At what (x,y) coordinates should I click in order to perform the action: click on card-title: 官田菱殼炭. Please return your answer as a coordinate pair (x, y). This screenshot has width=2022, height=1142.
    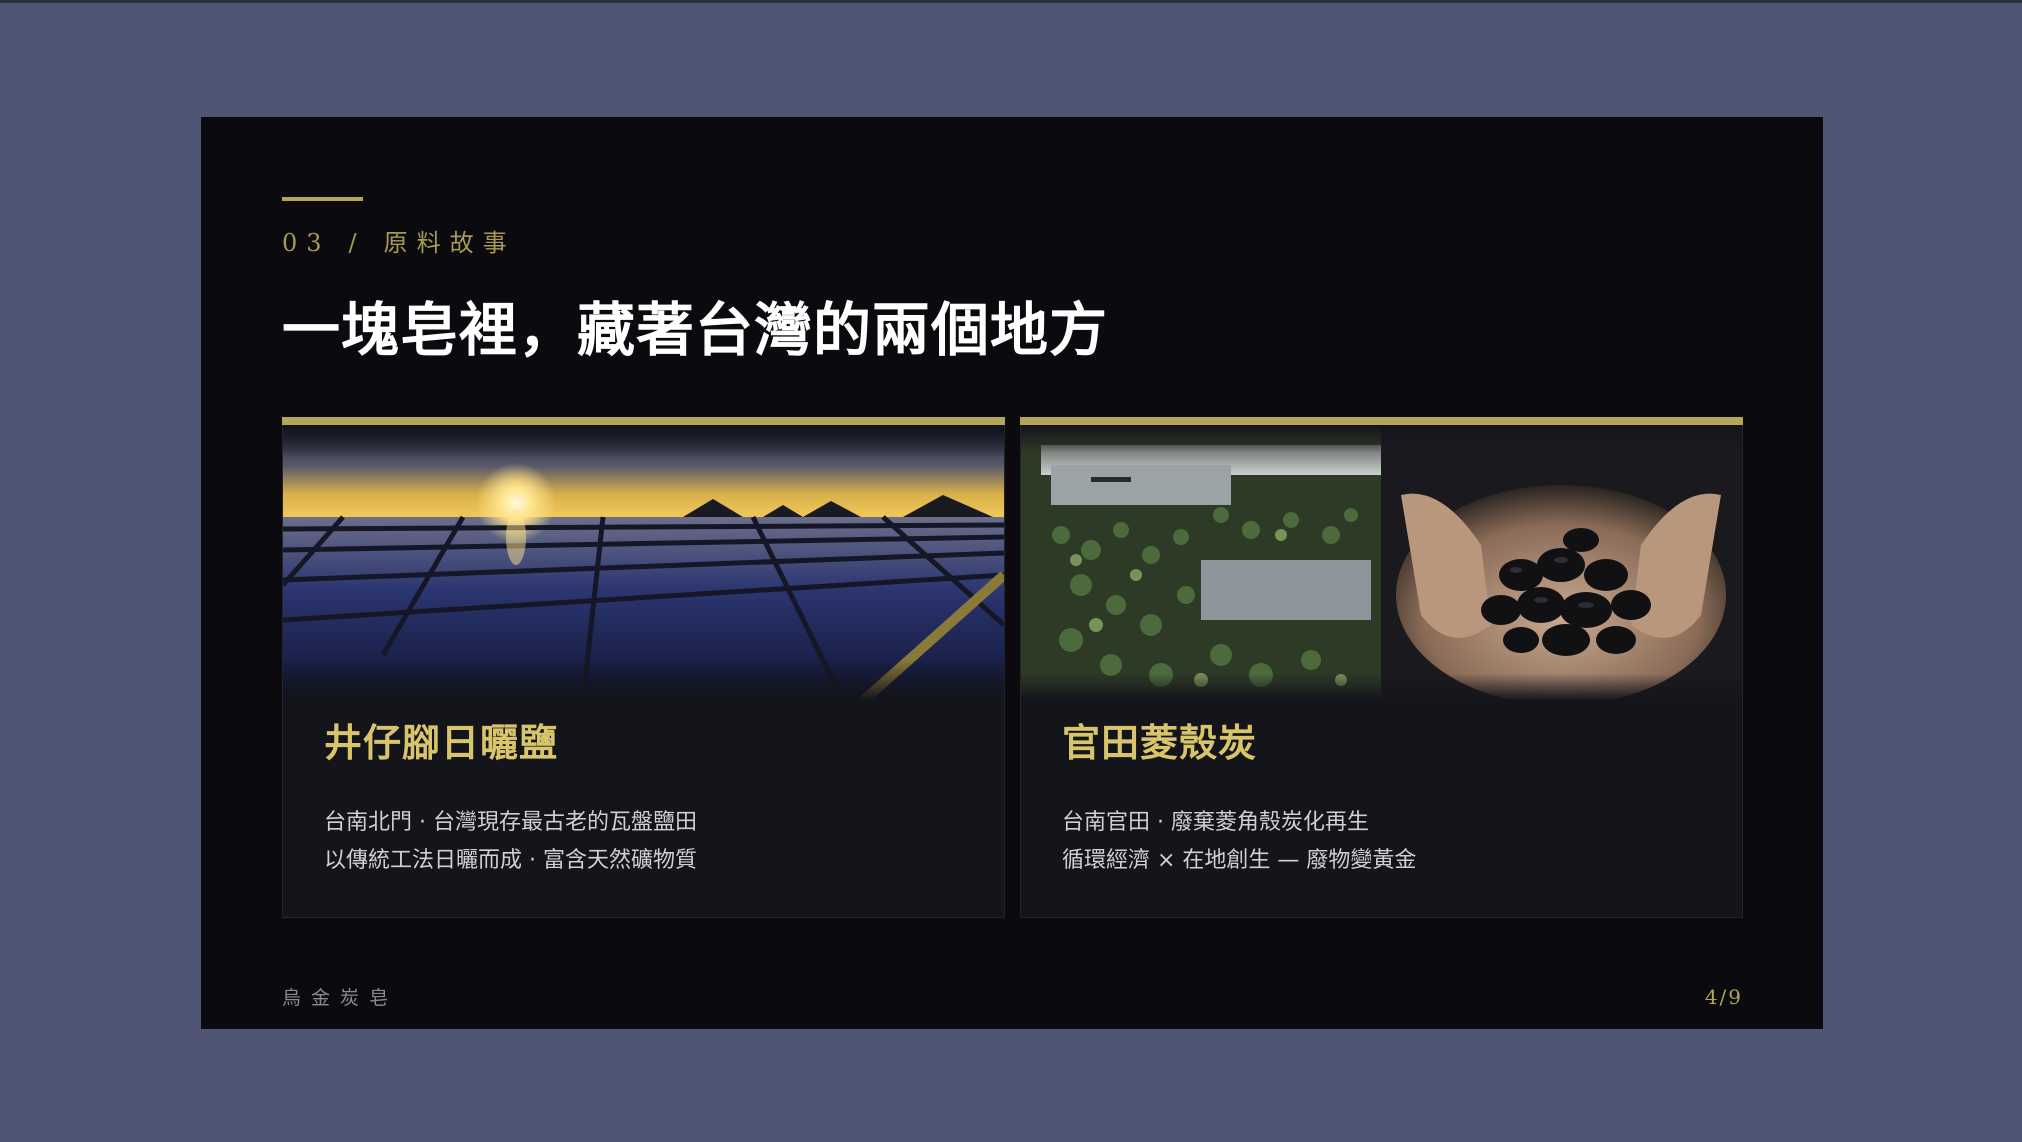
    Looking at the image, I should click on (1160, 743).